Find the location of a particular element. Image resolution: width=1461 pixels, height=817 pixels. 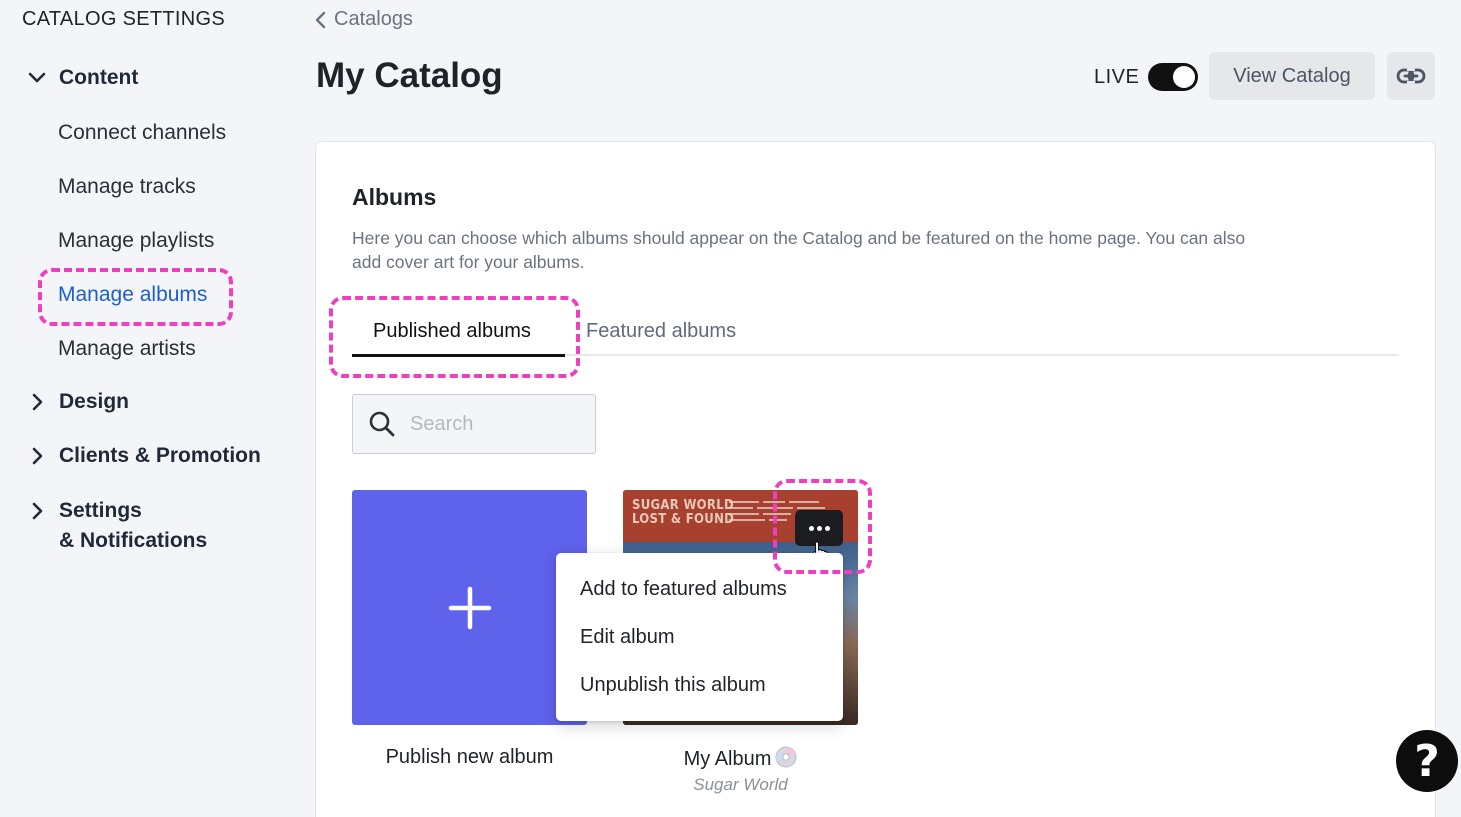

view-catalog-button: View Catalog is located at coordinates (1292, 76).